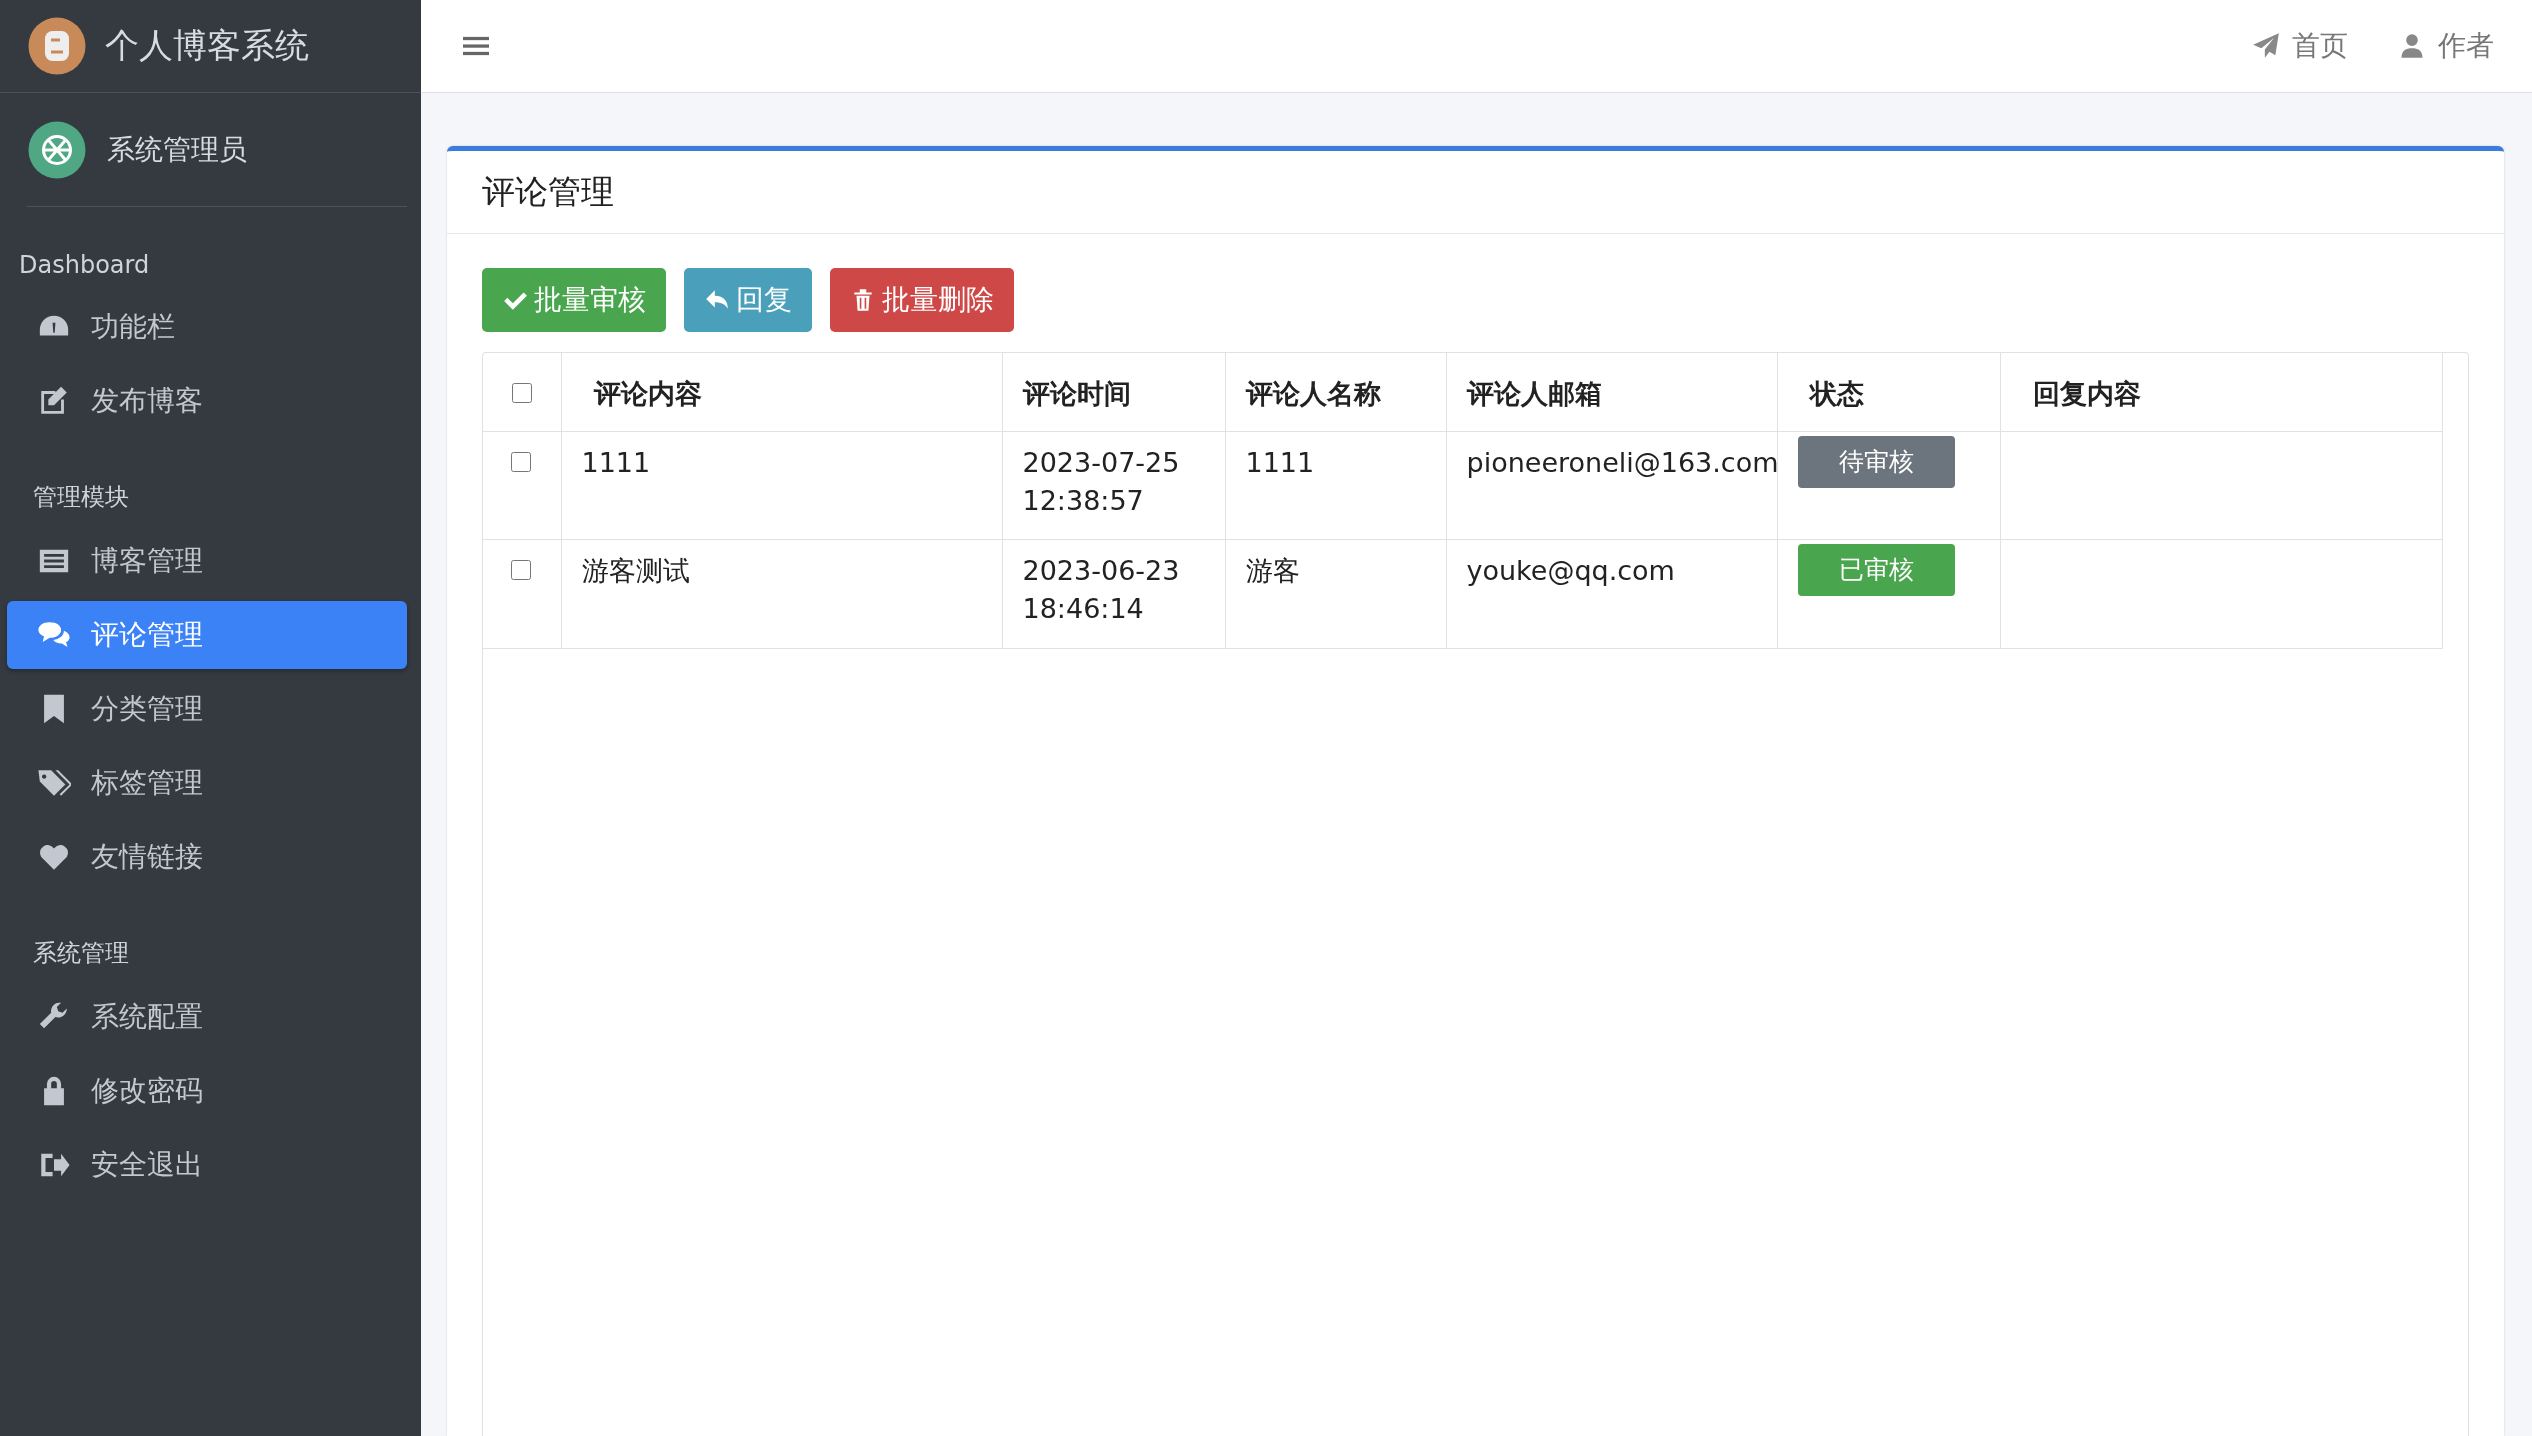  I want to click on status-badge: 已审核, so click(1876, 570).